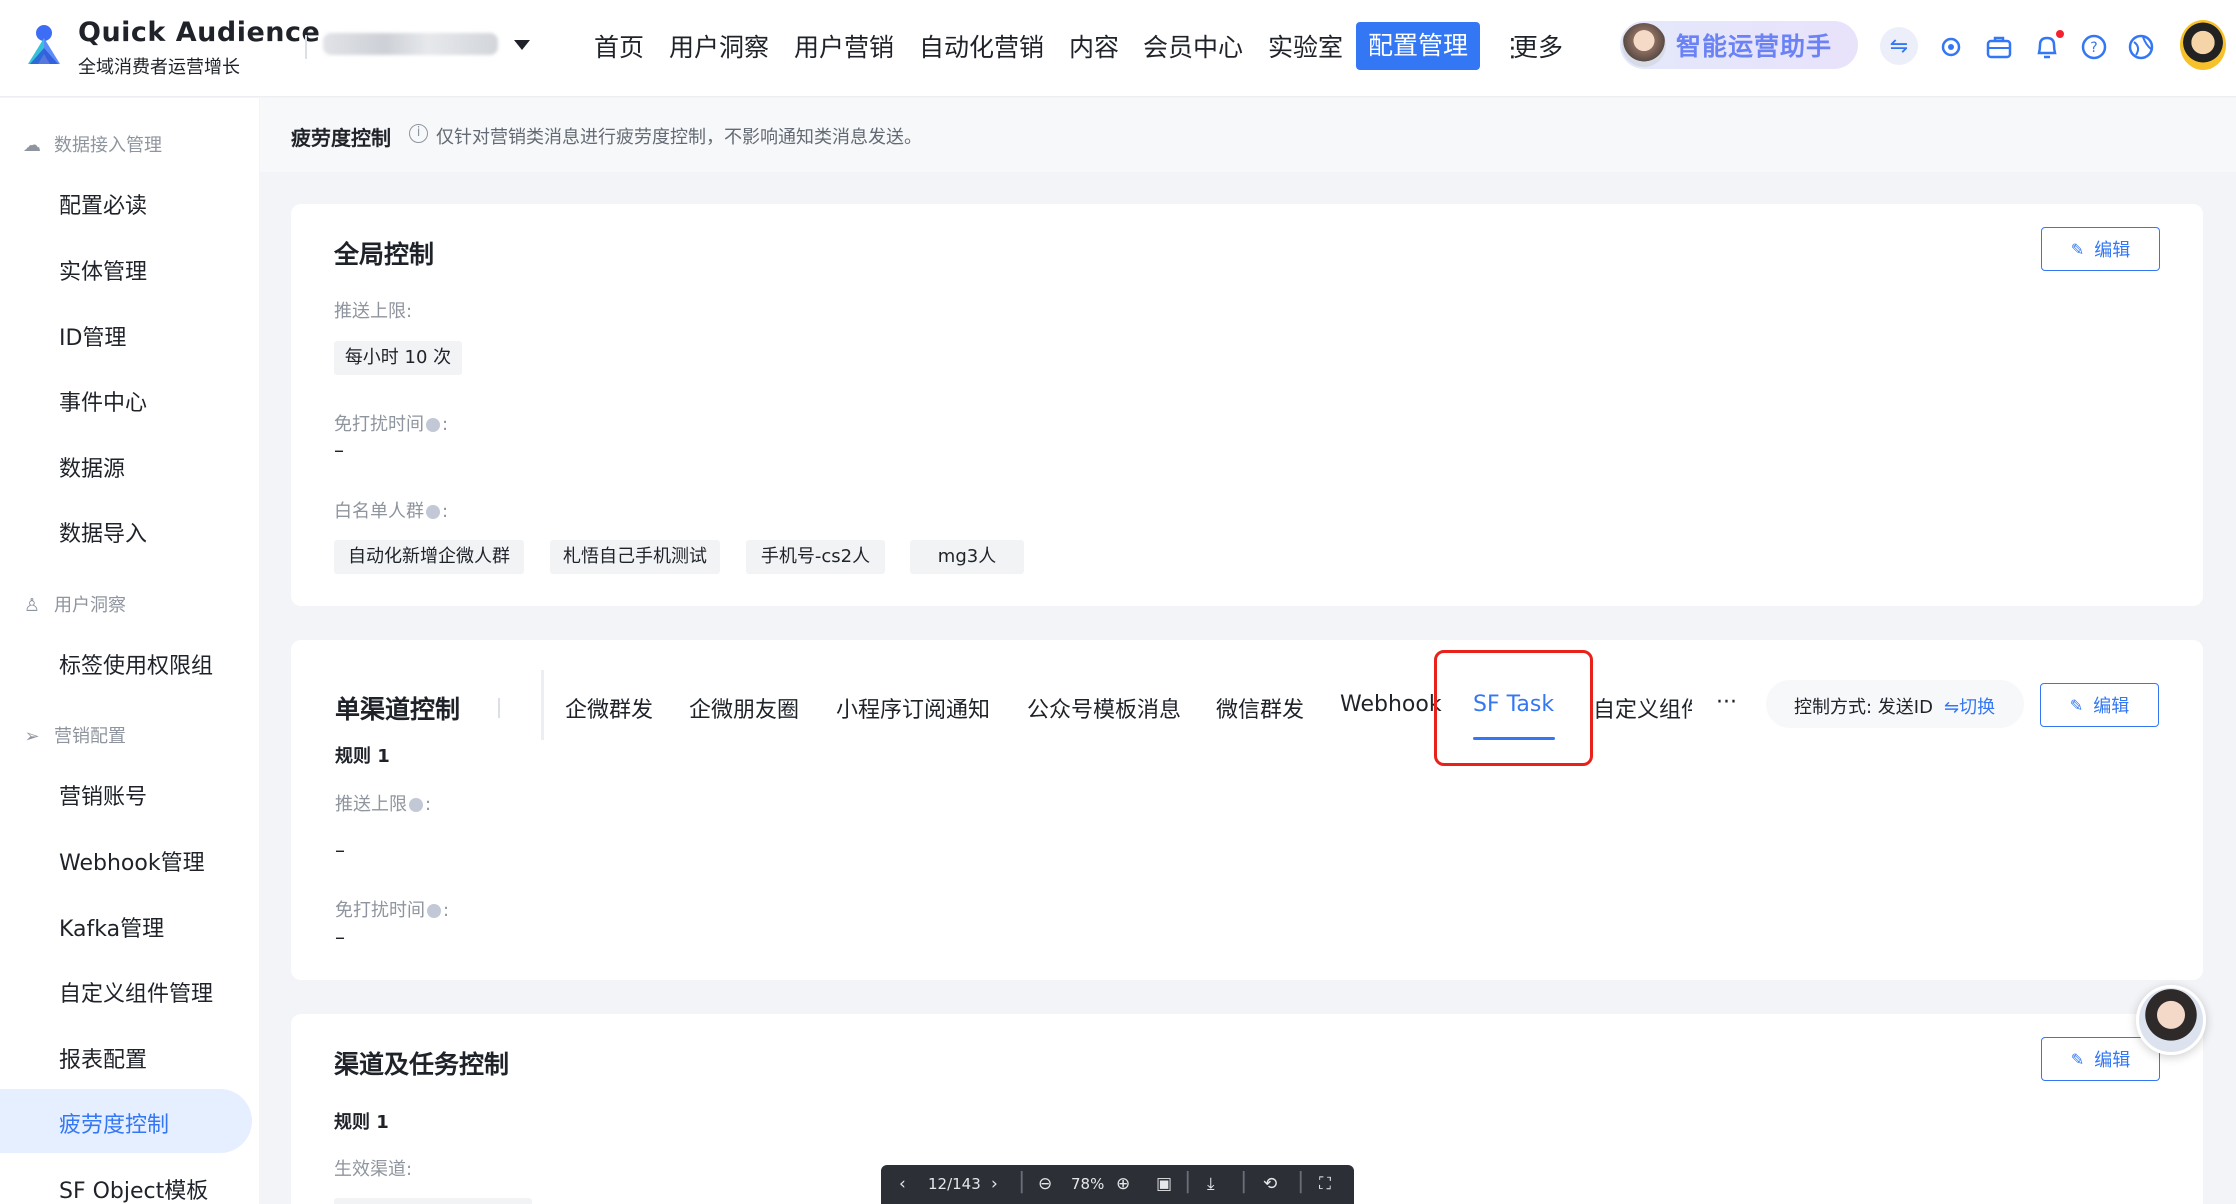 Image resolution: width=2236 pixels, height=1204 pixels. What do you see at coordinates (2171, 1020) in the screenshot?
I see `floating-assistant-avatar` at bounding box center [2171, 1020].